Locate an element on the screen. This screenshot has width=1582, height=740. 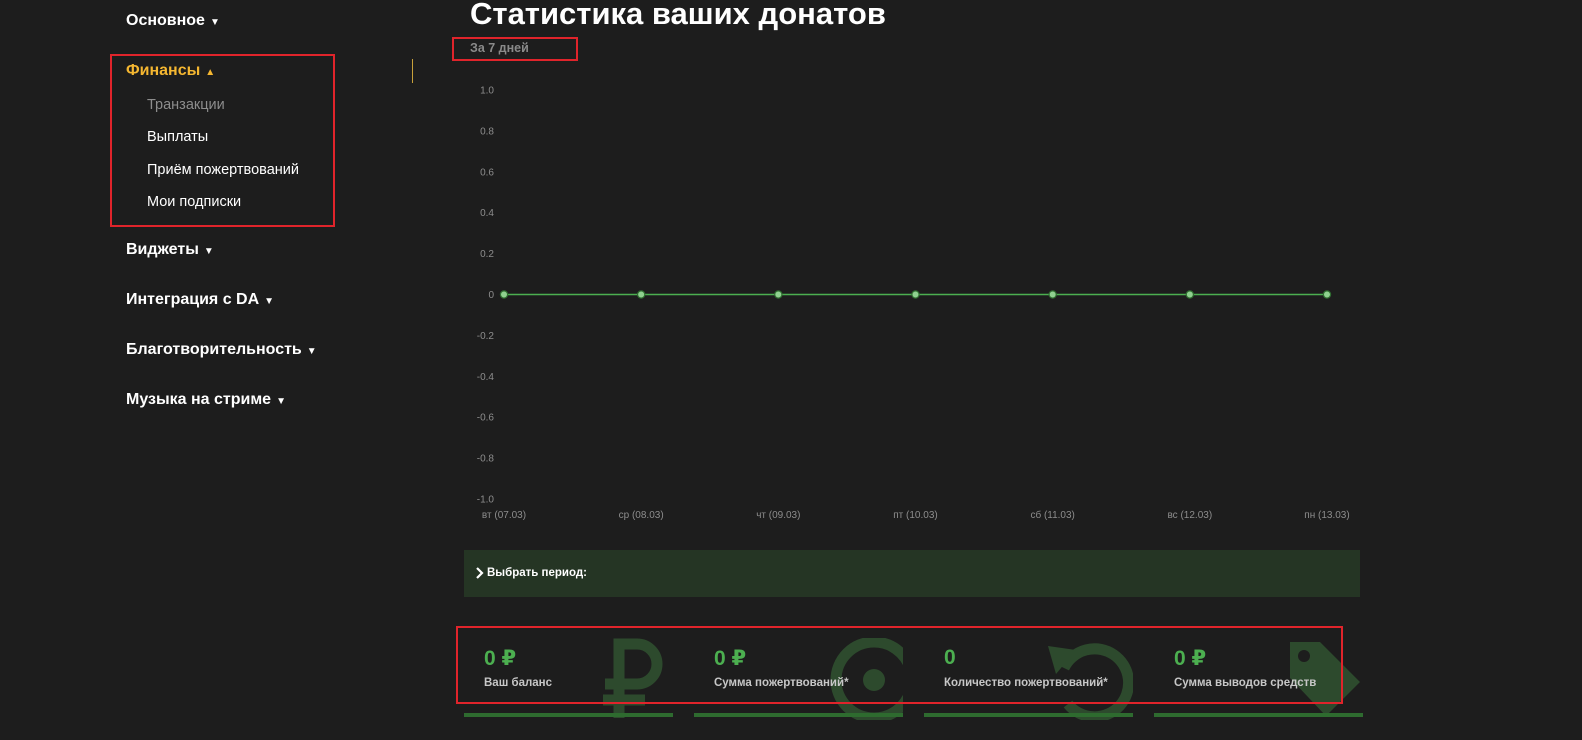
y-tick-label: -0.8 is located at coordinates (486, 459).